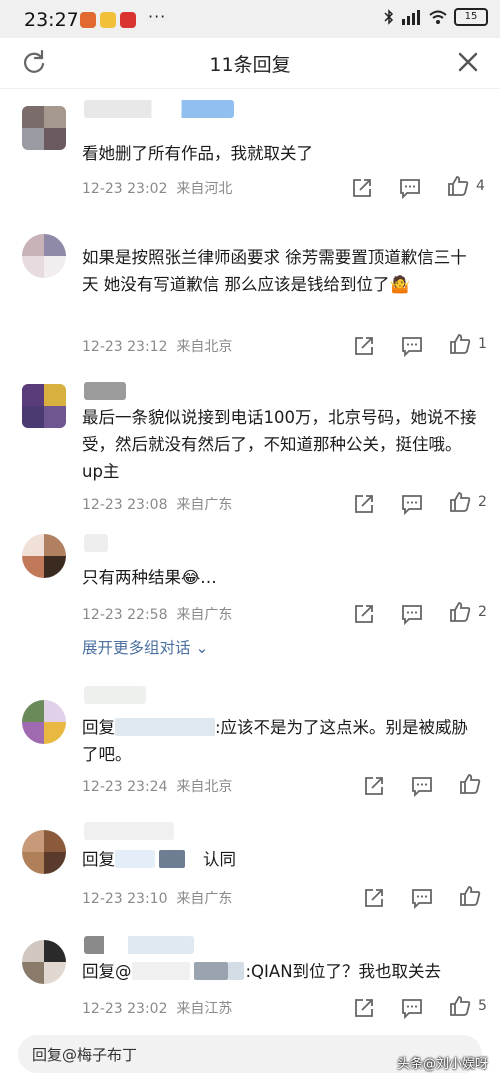 The width and height of the screenshot is (500, 1083). I want to click on chevron-down-icon: ⌄, so click(199, 648).